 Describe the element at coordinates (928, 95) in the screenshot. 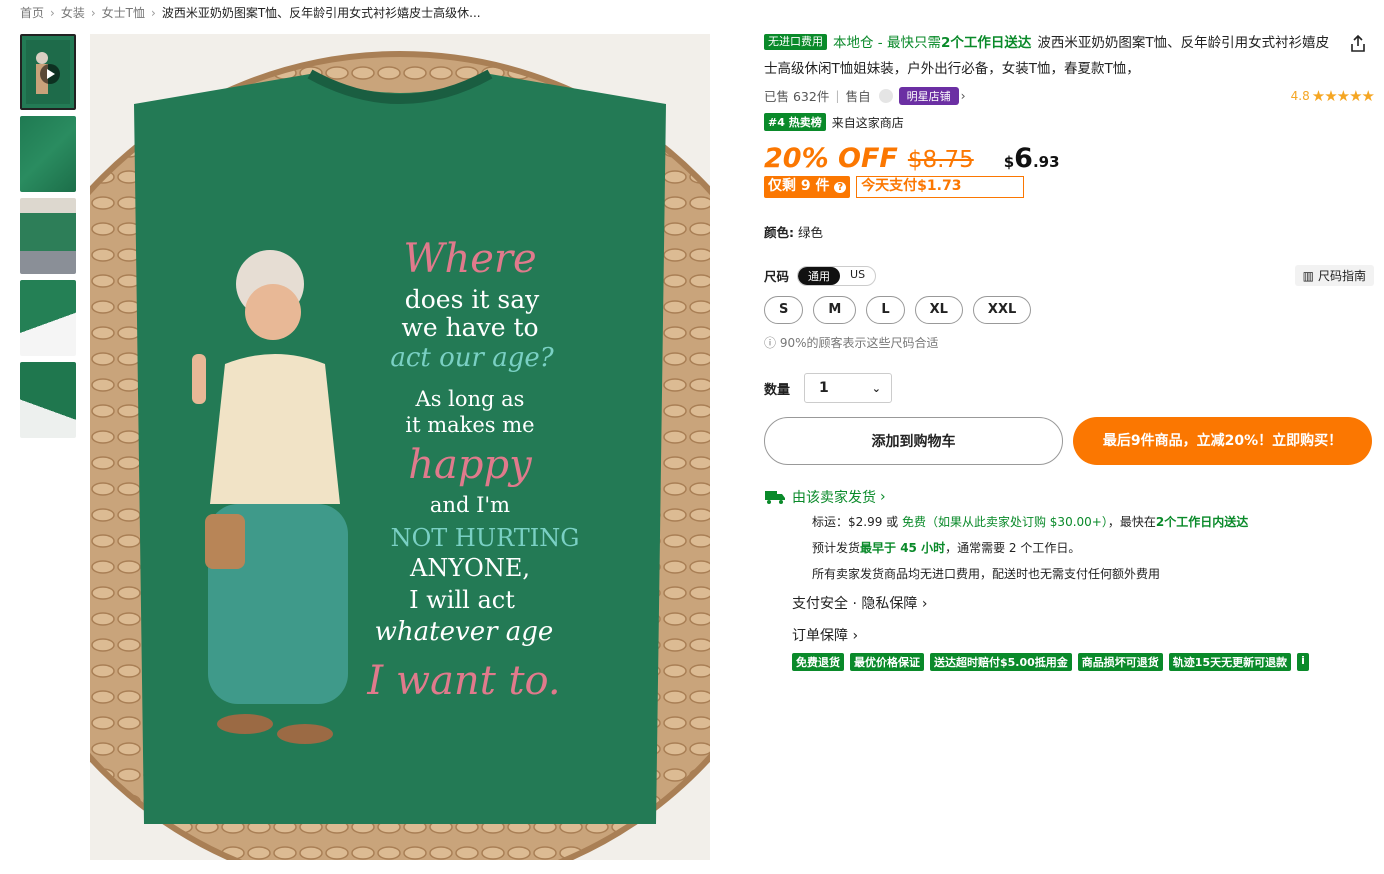

I see `star-store-badge: 明星店铺` at that location.